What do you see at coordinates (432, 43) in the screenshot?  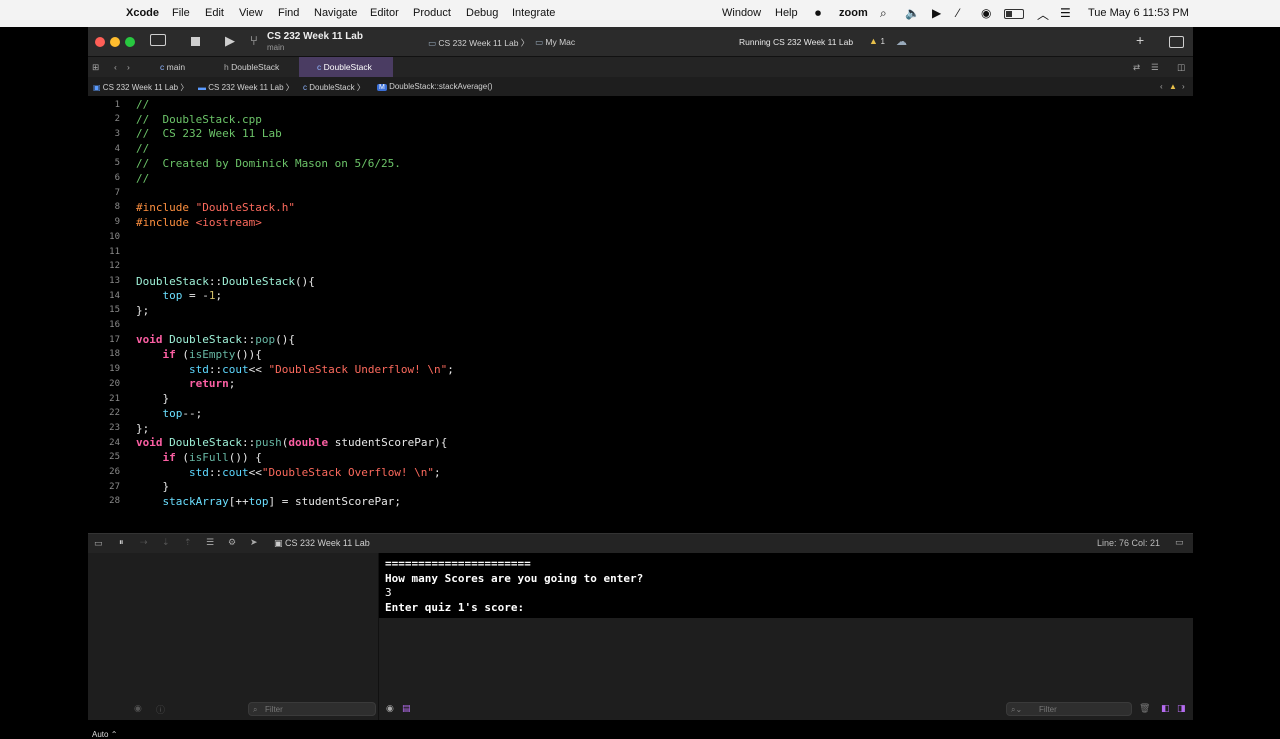 I see `scheme-icon: ▭` at bounding box center [432, 43].